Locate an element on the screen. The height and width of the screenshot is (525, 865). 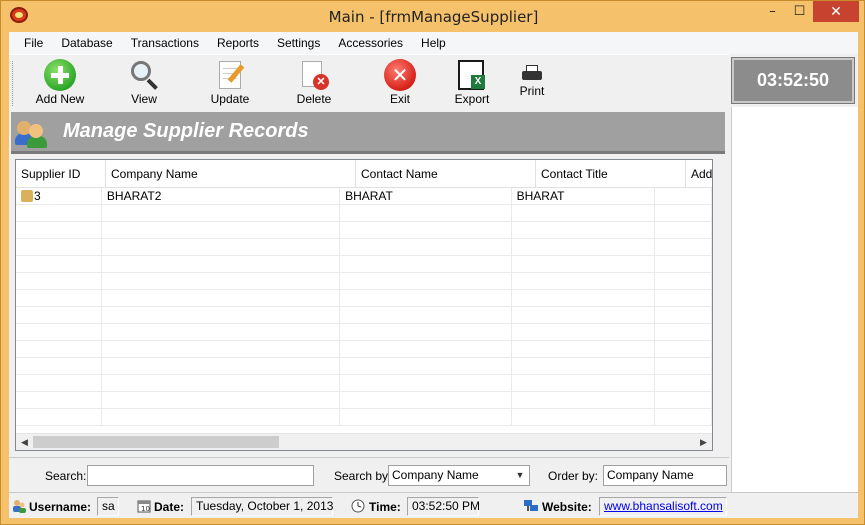
svg-text: 10 is located at coordinates (145, 509).